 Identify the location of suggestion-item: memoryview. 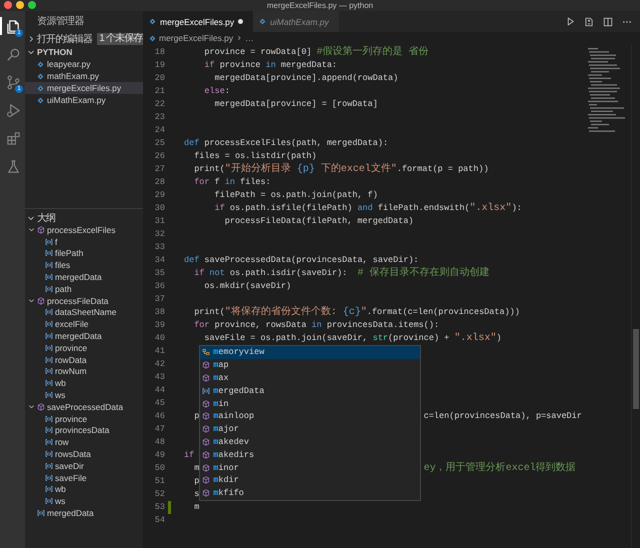
(310, 352).